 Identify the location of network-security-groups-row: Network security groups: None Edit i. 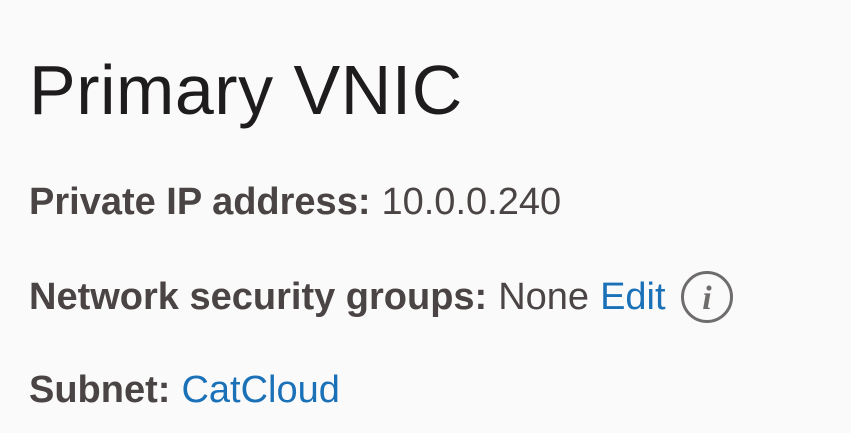
(381, 297).